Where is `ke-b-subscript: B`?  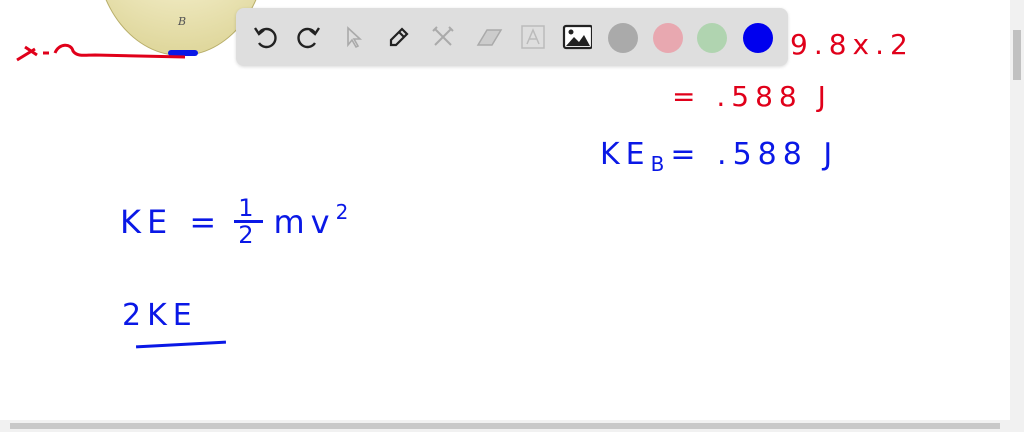
ke-b-subscript: B is located at coordinates (660, 164).